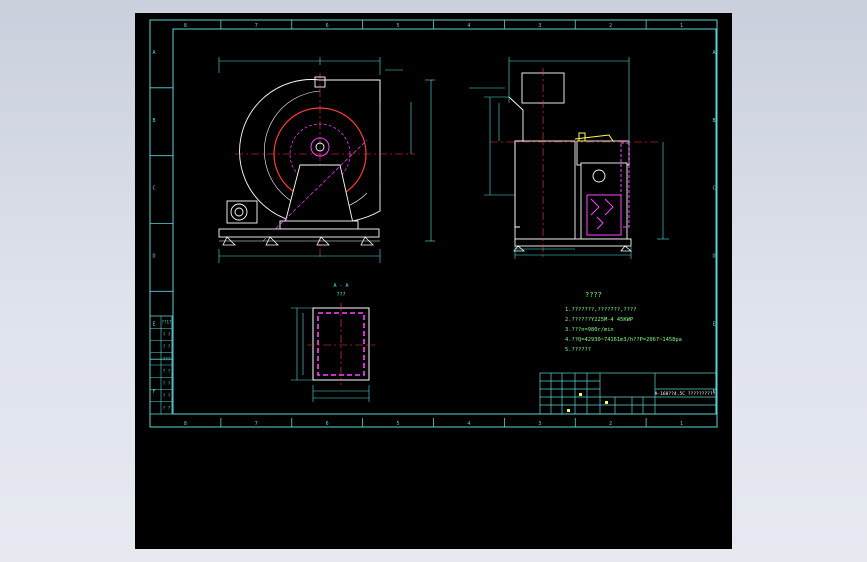 The image size is (867, 562). What do you see at coordinates (685, 394) in the screenshot?
I see `title-block-title: A-168??4.5C ??????????` at bounding box center [685, 394].